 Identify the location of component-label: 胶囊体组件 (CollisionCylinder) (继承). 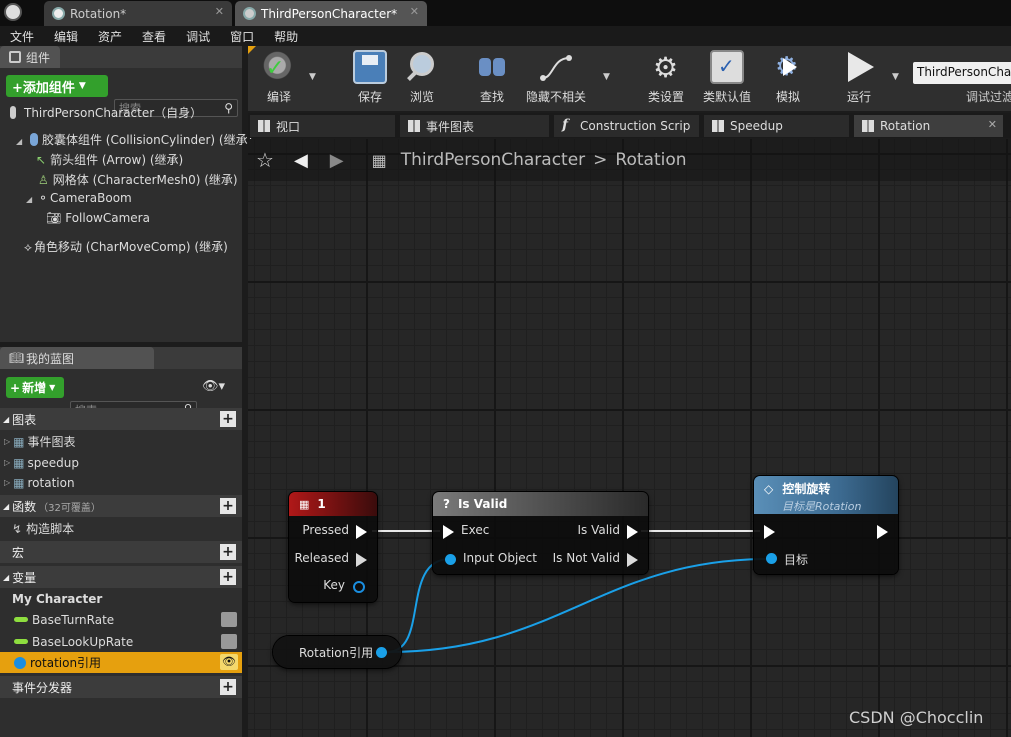
(147, 140).